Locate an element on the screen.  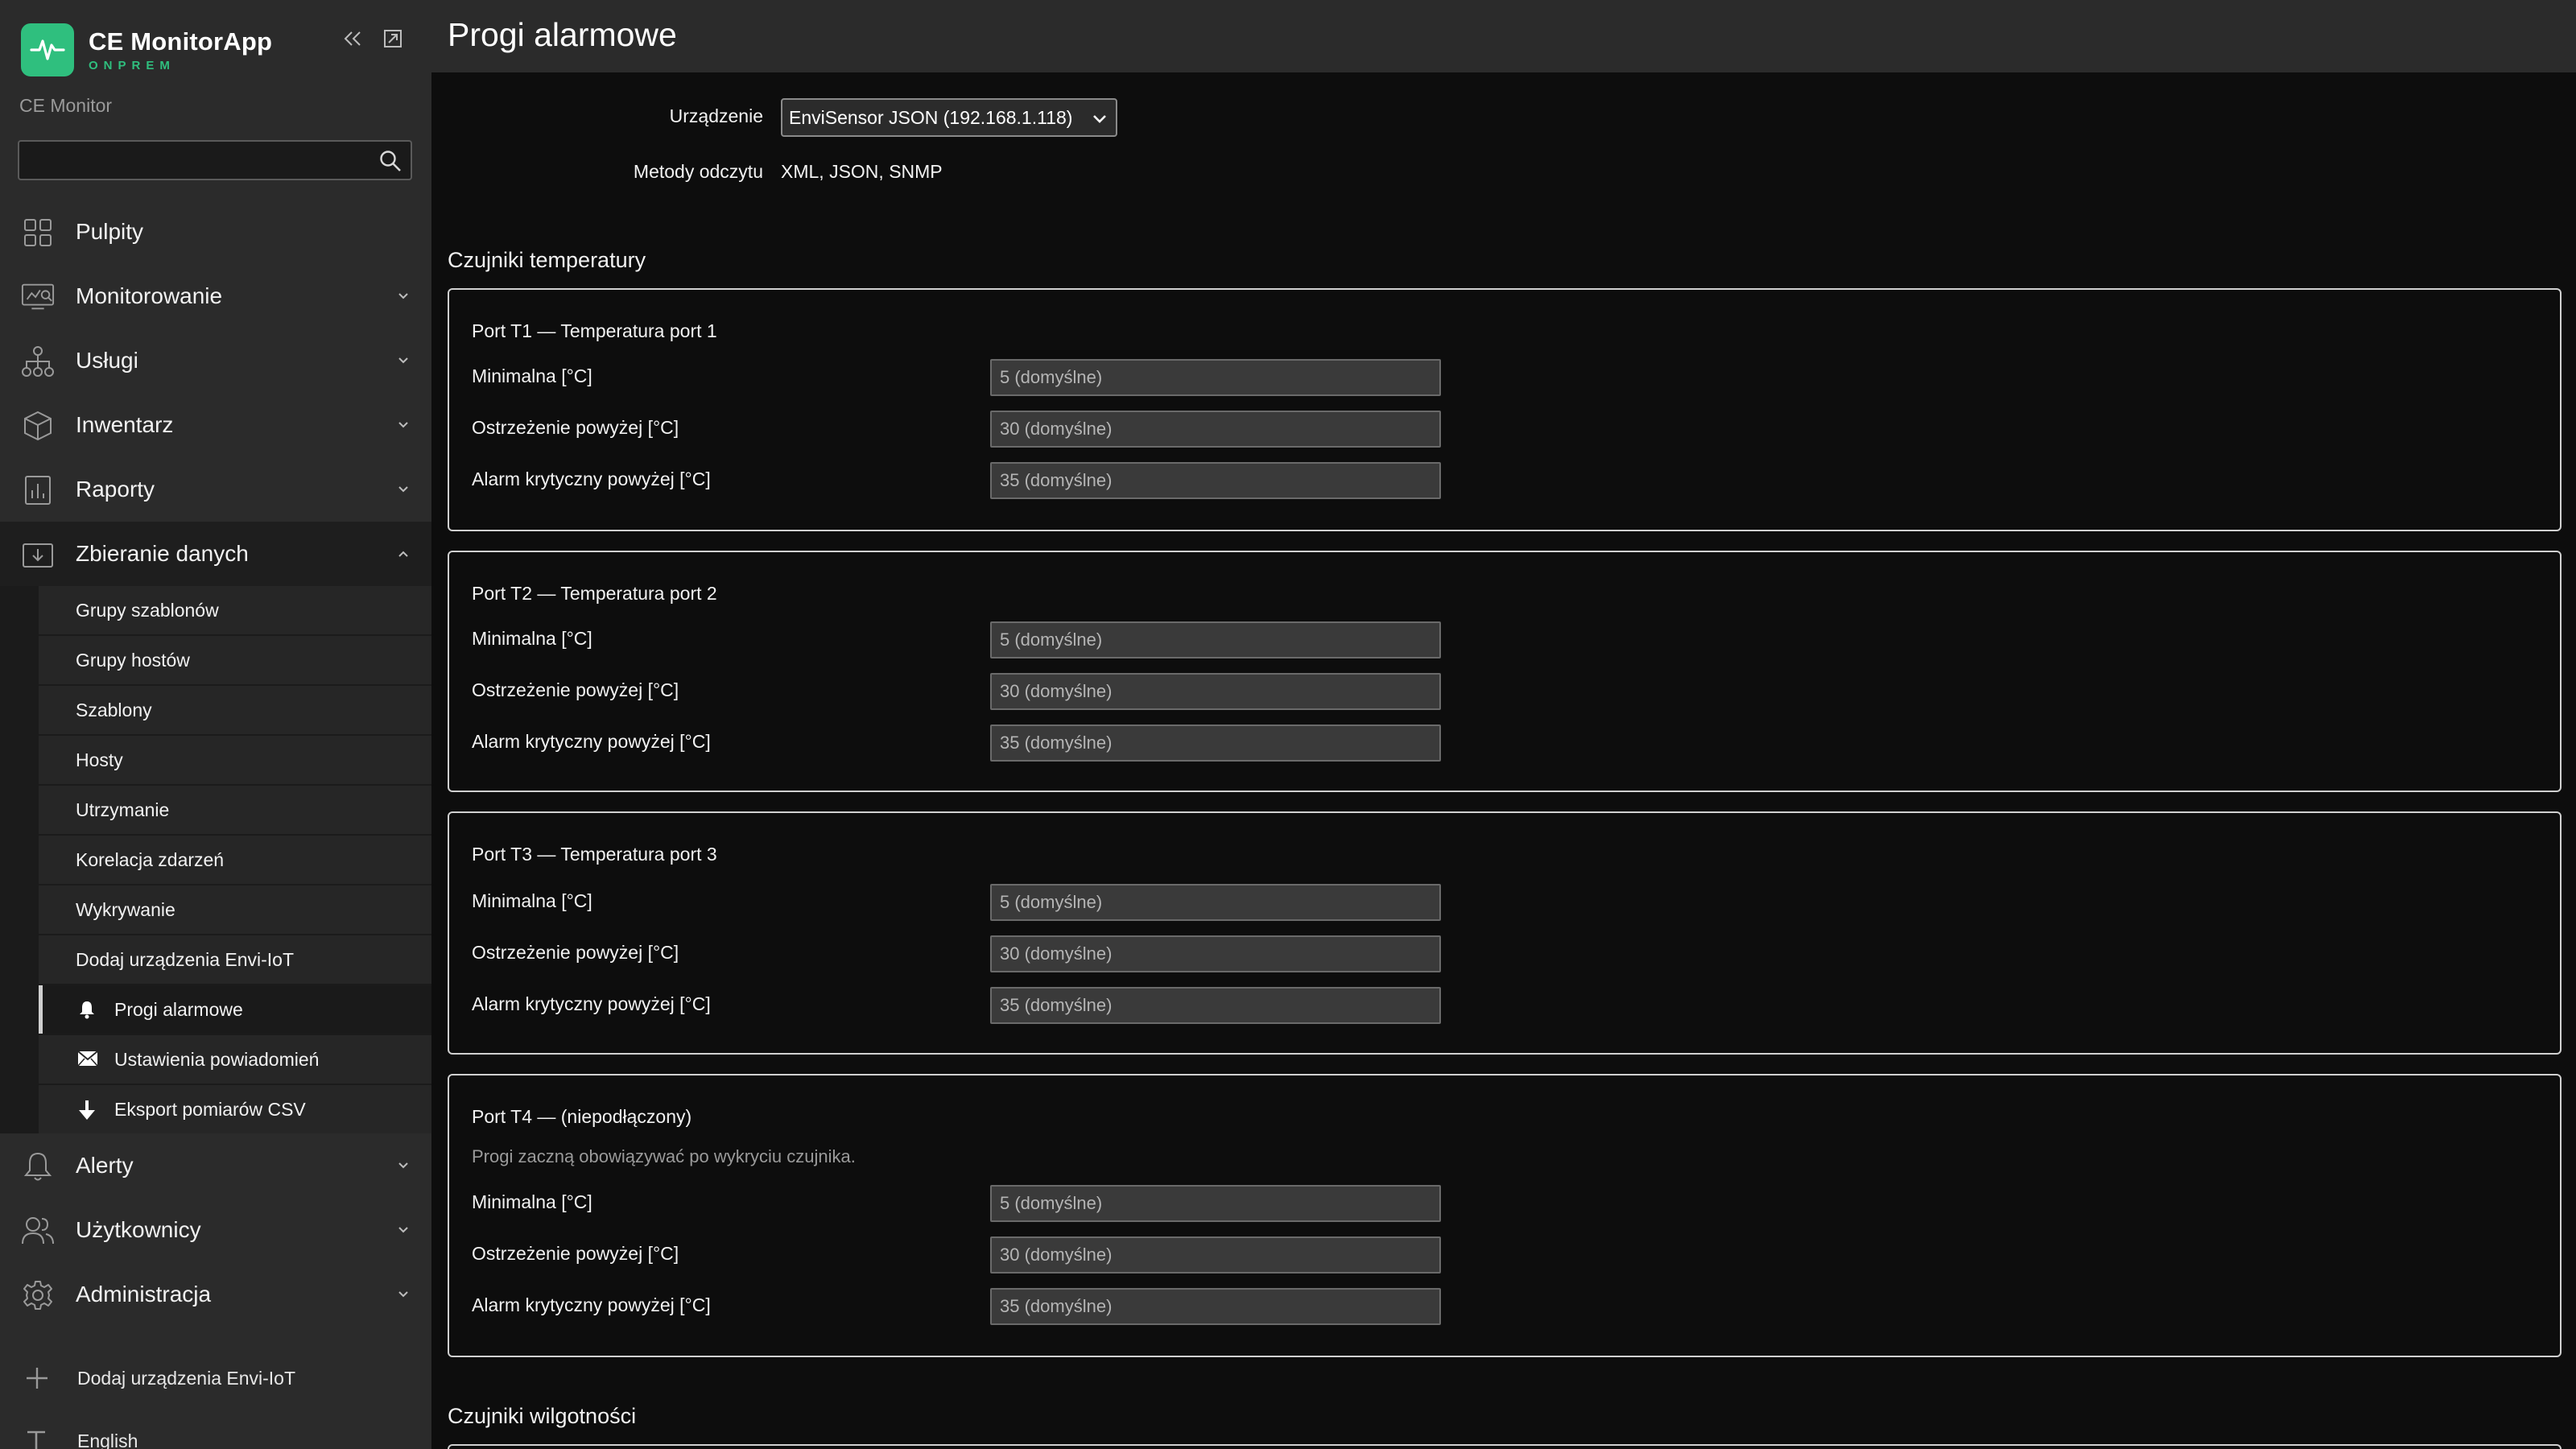
nav-item-inventory: Inwentarz is located at coordinates (215, 425).